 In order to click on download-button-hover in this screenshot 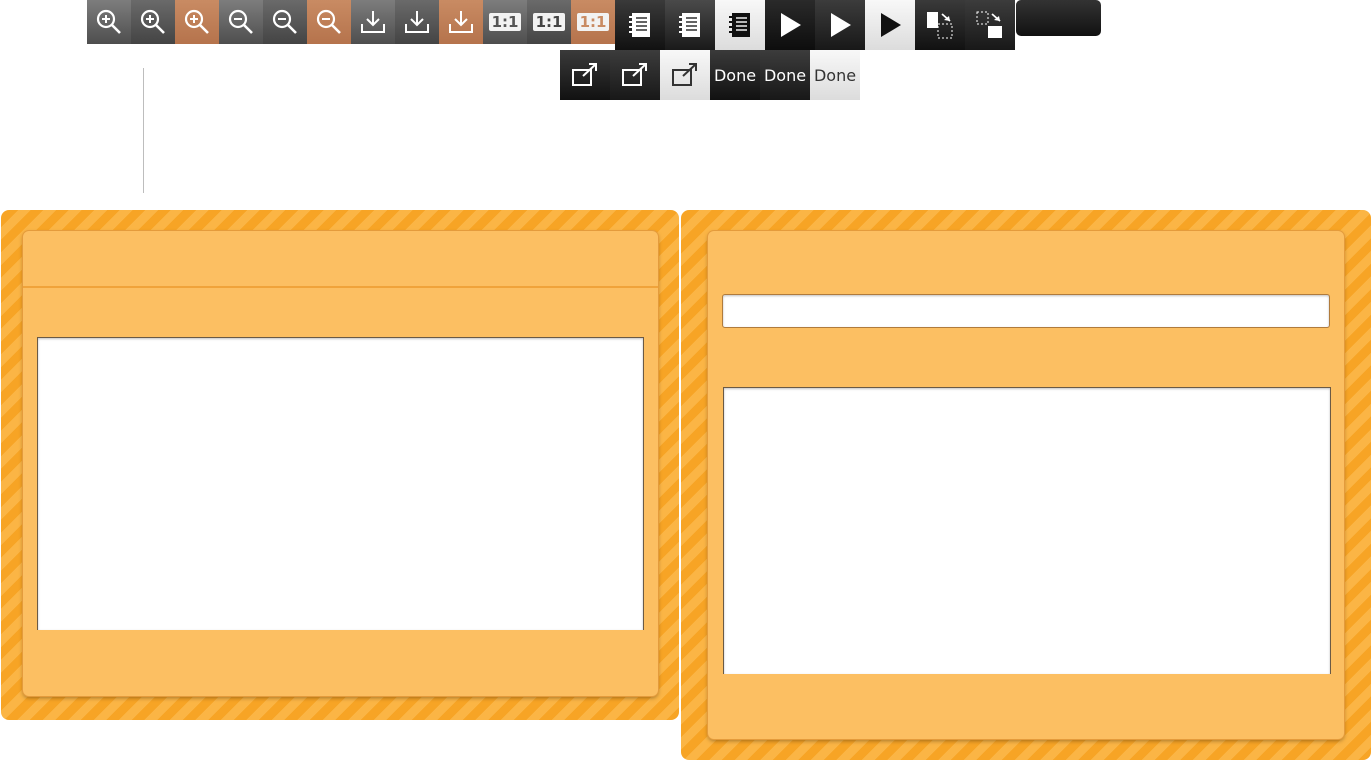, I will do `click(417, 22)`.